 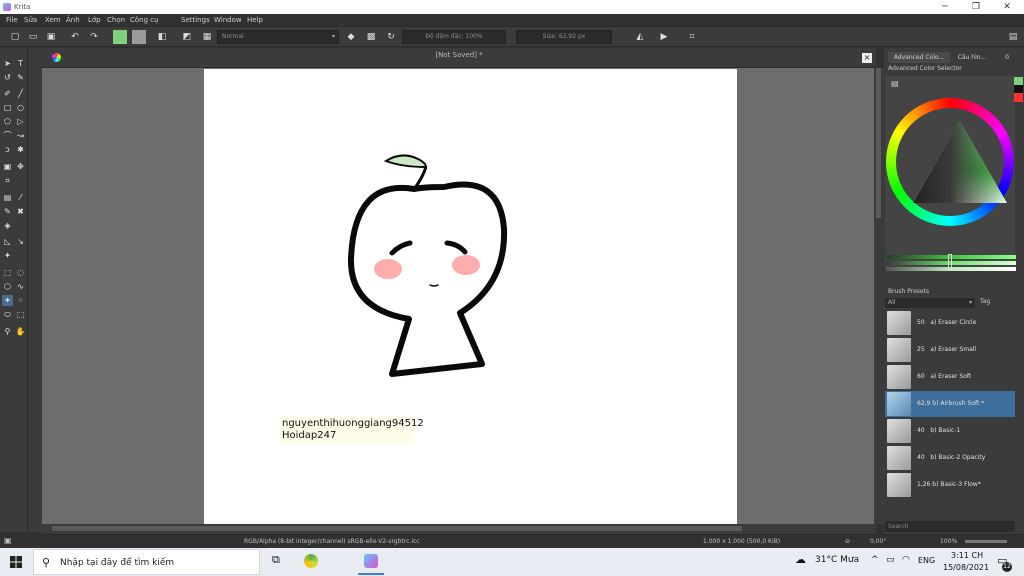 What do you see at coordinates (7, 211) in the screenshot?
I see `smart-patch-icon: ✎` at bounding box center [7, 211].